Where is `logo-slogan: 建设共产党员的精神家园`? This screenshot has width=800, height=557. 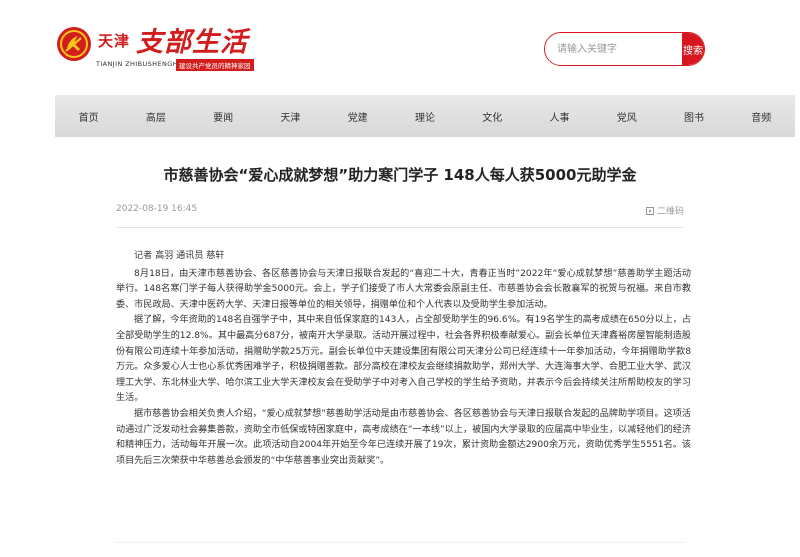 logo-slogan: 建设共产党员的精神家园 is located at coordinates (215, 65).